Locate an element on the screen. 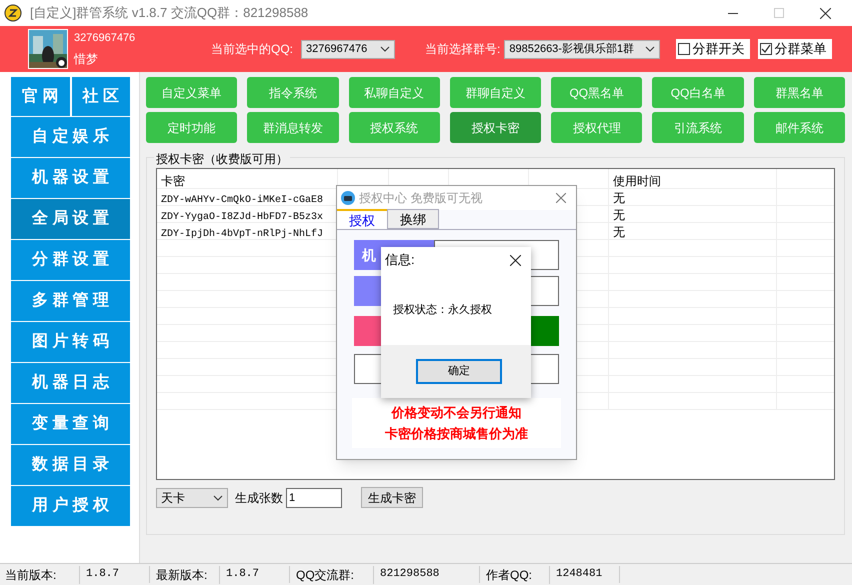 The width and height of the screenshot is (852, 585). checkmark-icon is located at coordinates (766, 49).